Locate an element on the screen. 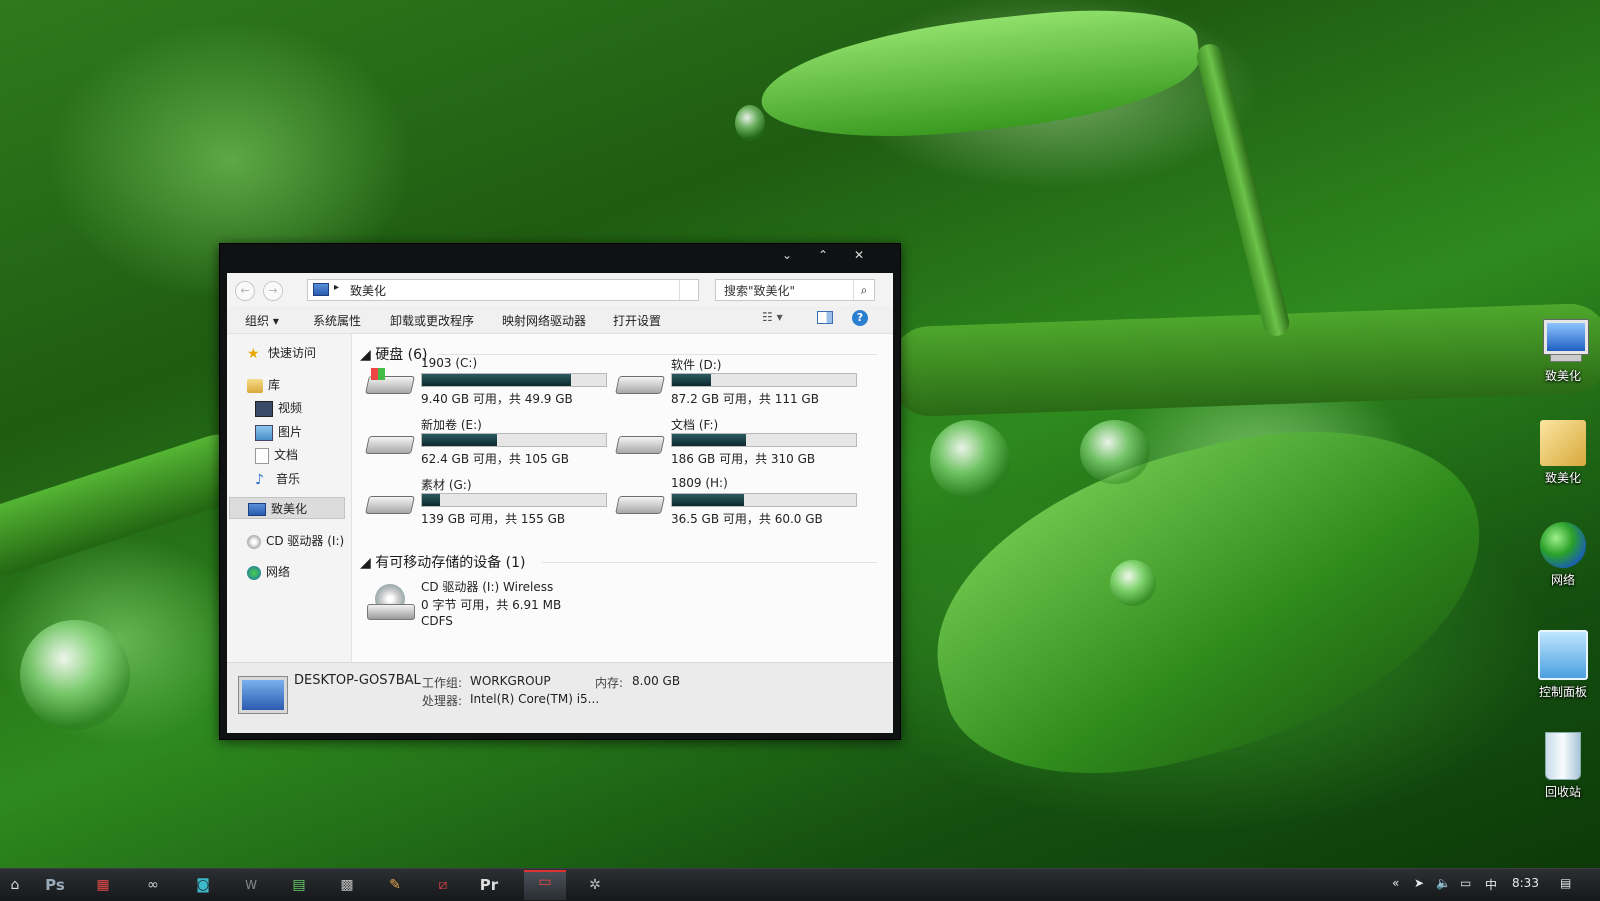  cd-drive-free: 0 字节 可用，共 6.91 MB is located at coordinates (491, 605).